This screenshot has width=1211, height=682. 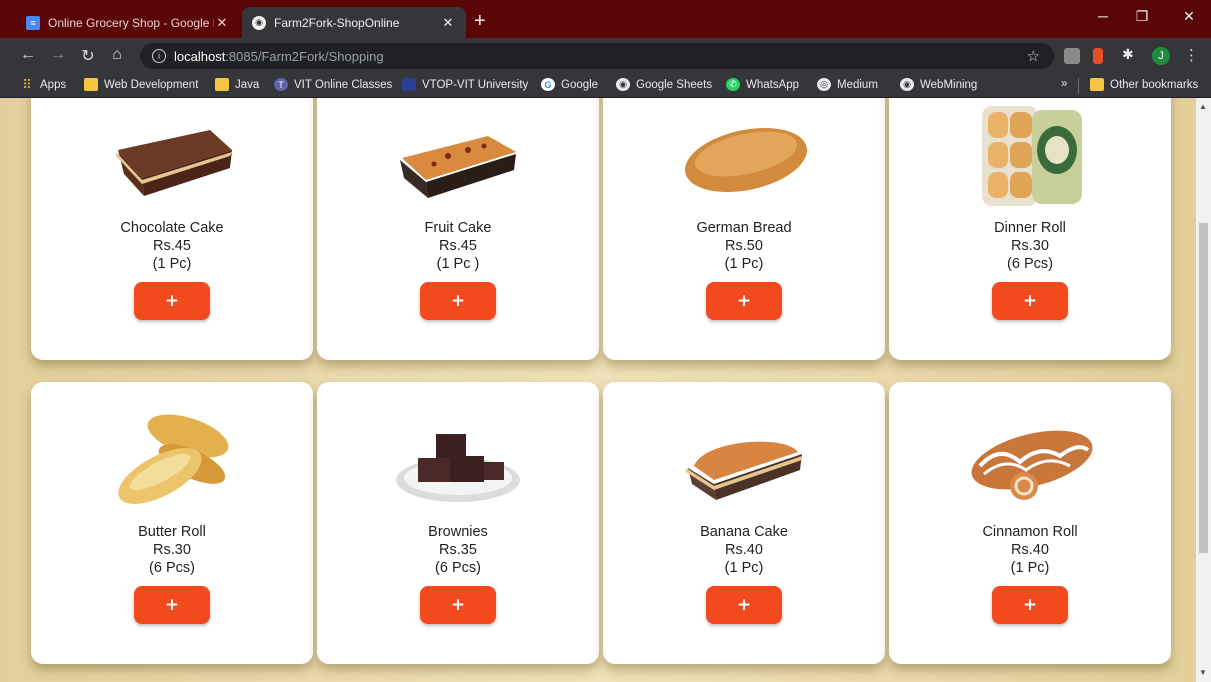 What do you see at coordinates (1203, 672) in the screenshot?
I see `scroll-down-icon: ▼` at bounding box center [1203, 672].